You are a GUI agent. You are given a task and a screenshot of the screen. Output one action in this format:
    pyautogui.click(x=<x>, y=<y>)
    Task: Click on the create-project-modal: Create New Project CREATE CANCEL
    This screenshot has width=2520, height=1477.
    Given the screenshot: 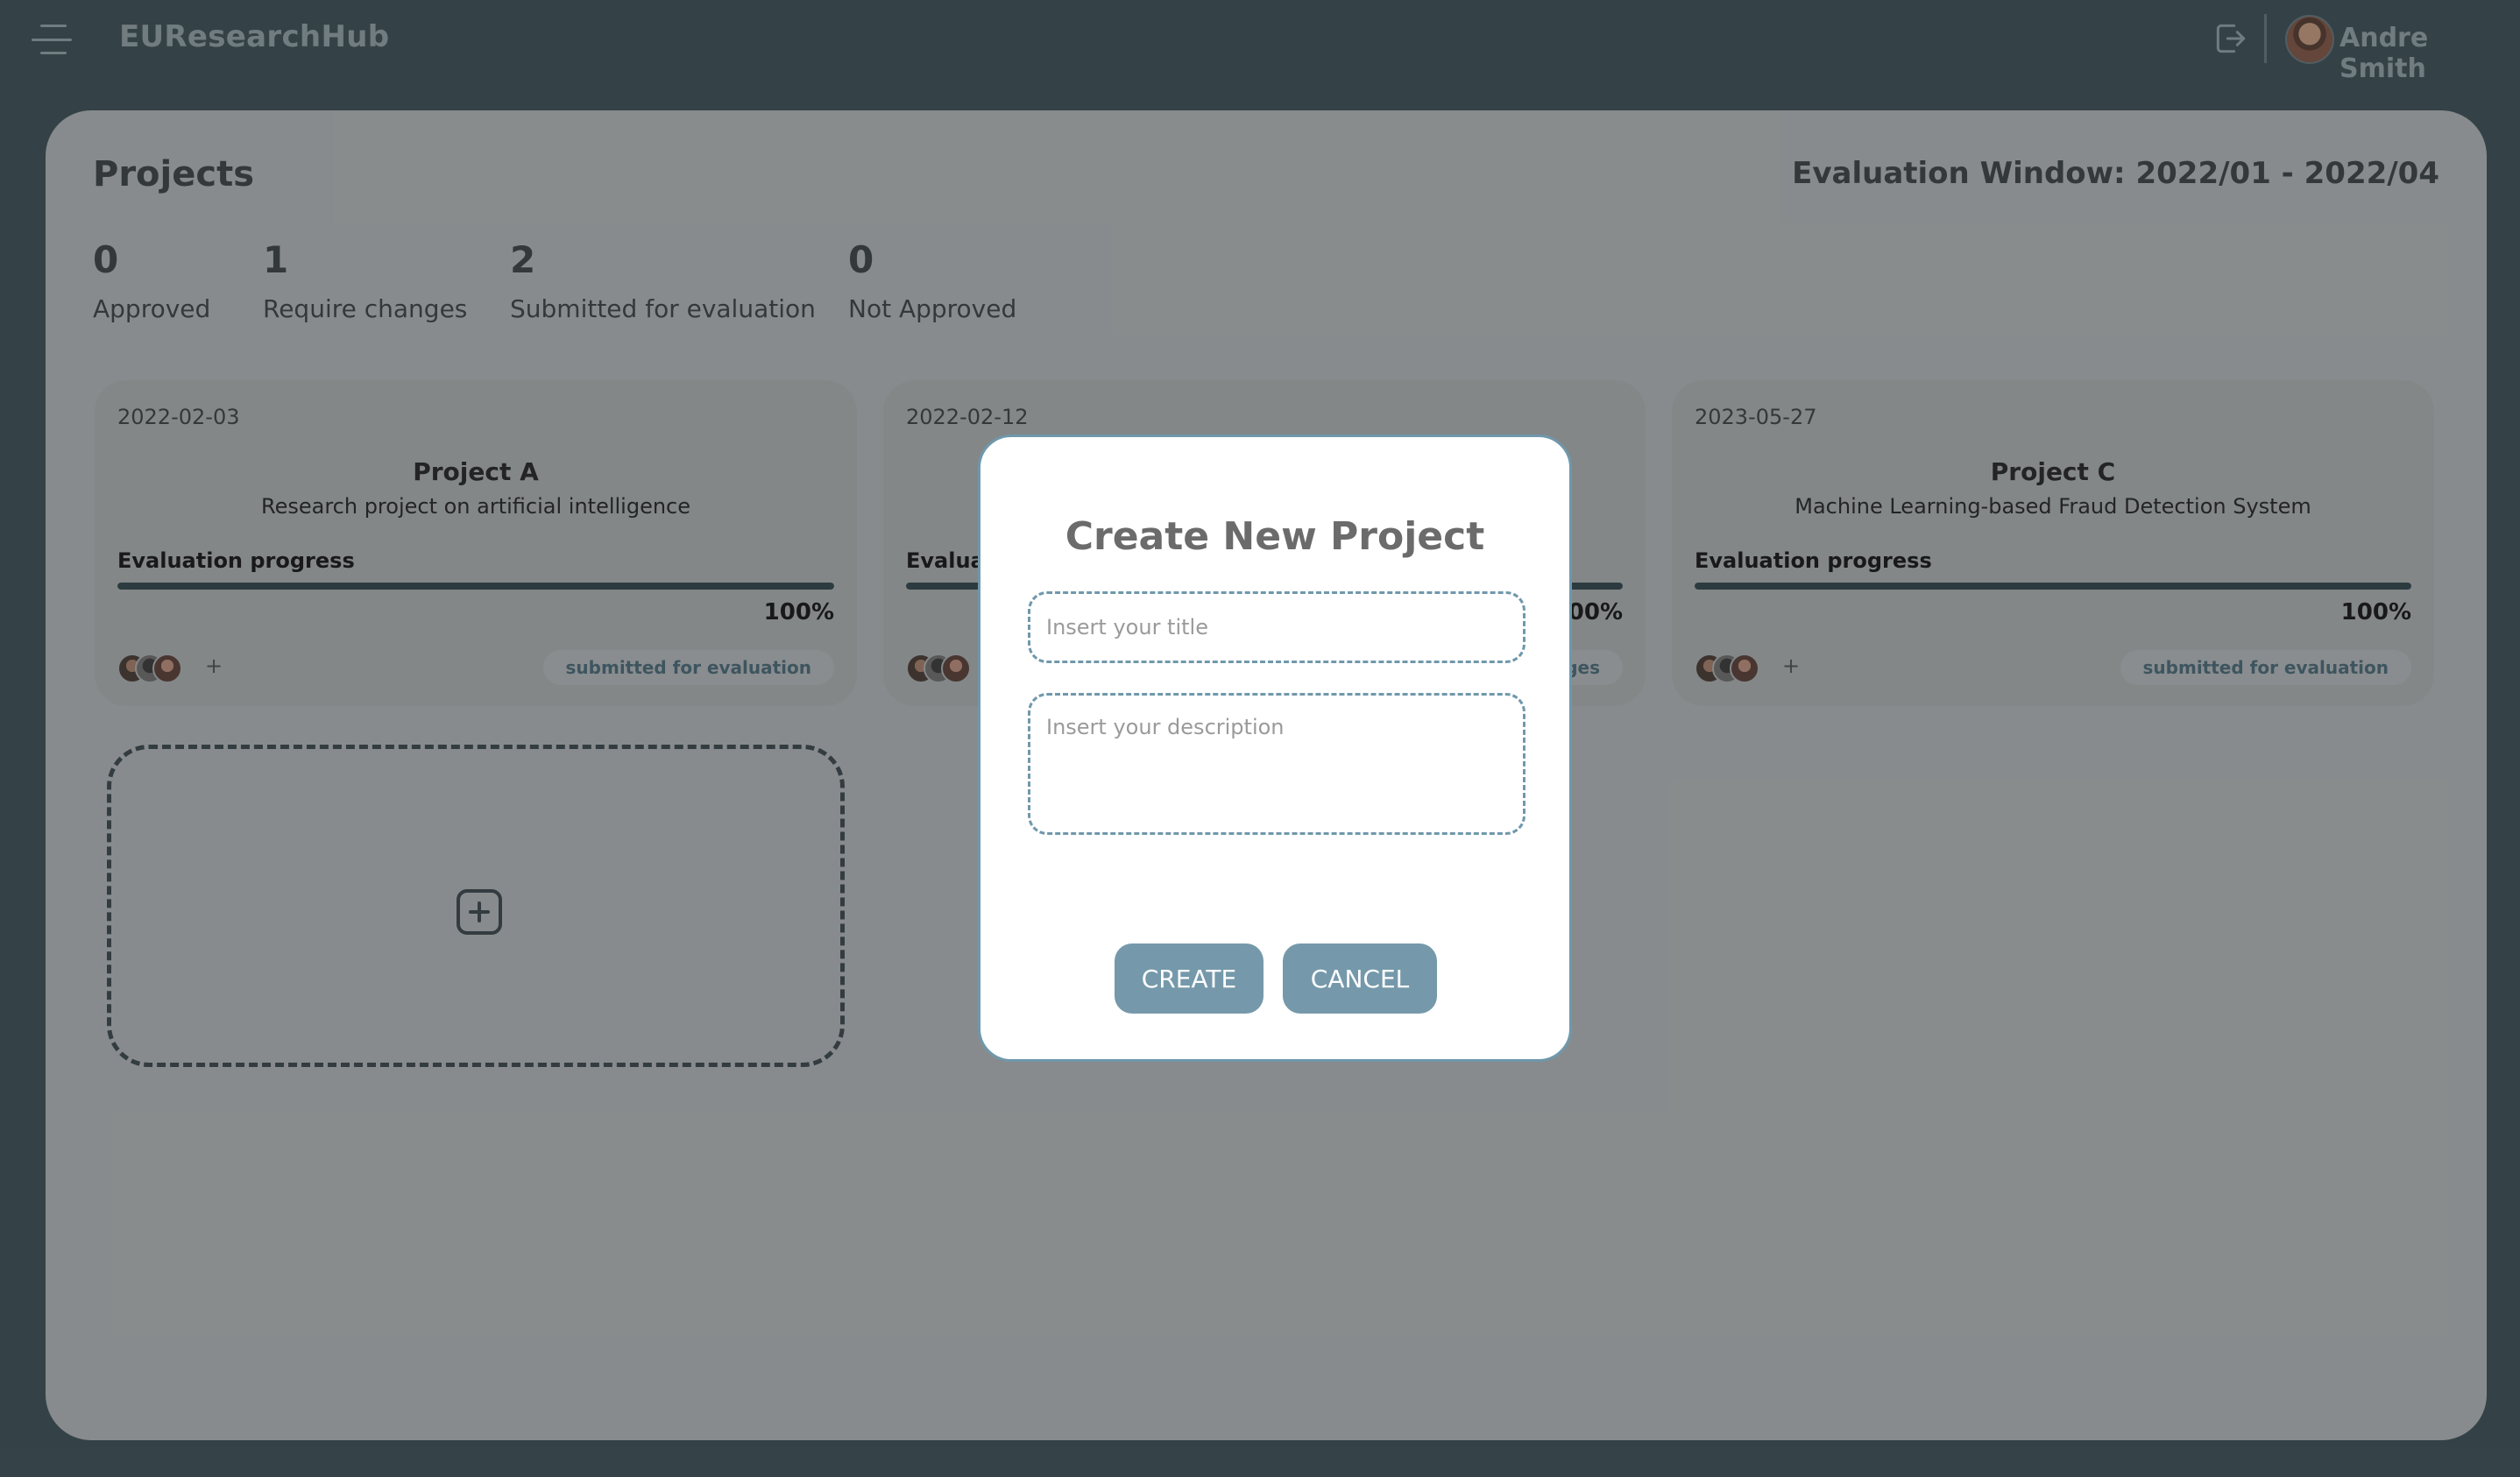 What is the action you would take?
    pyautogui.click(x=1275, y=748)
    